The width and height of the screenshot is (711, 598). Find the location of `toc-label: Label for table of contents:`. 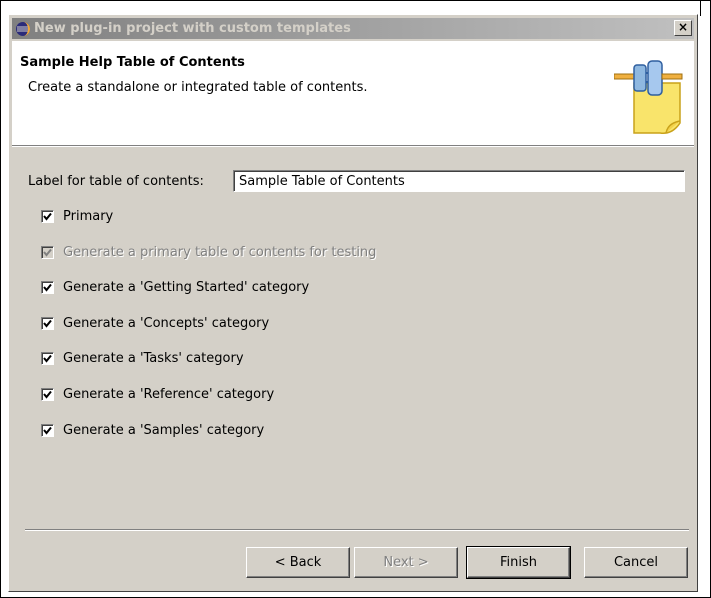

toc-label: Label for table of contents: is located at coordinates (116, 181).